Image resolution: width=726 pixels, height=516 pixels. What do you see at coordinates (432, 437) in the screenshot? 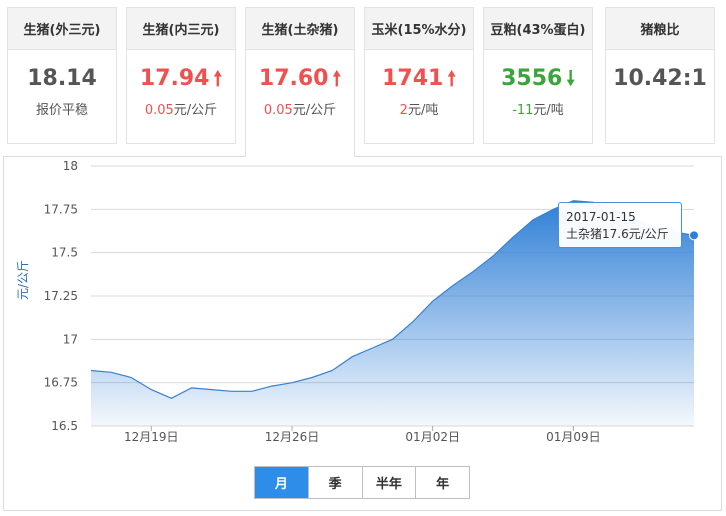
I see `x-tick-label: 01月02日` at bounding box center [432, 437].